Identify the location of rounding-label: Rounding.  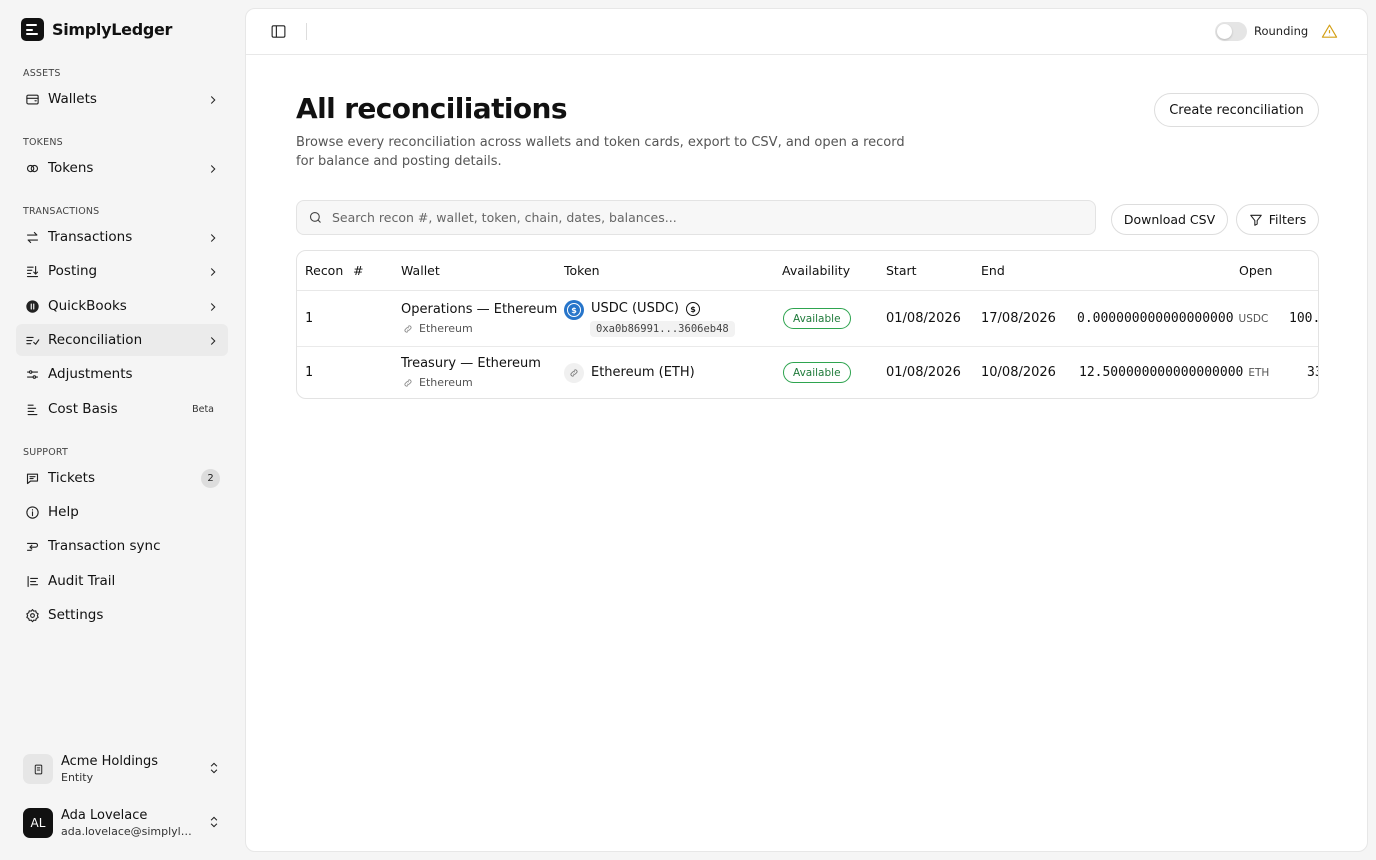
(1281, 31).